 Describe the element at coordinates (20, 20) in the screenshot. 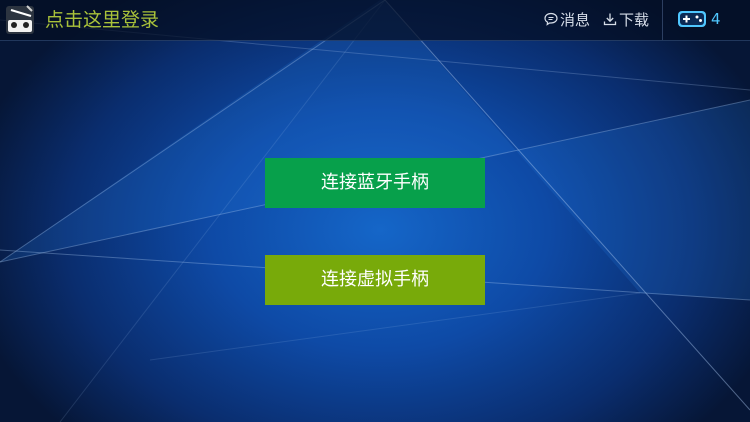

I see `robot-avatar-icon` at that location.